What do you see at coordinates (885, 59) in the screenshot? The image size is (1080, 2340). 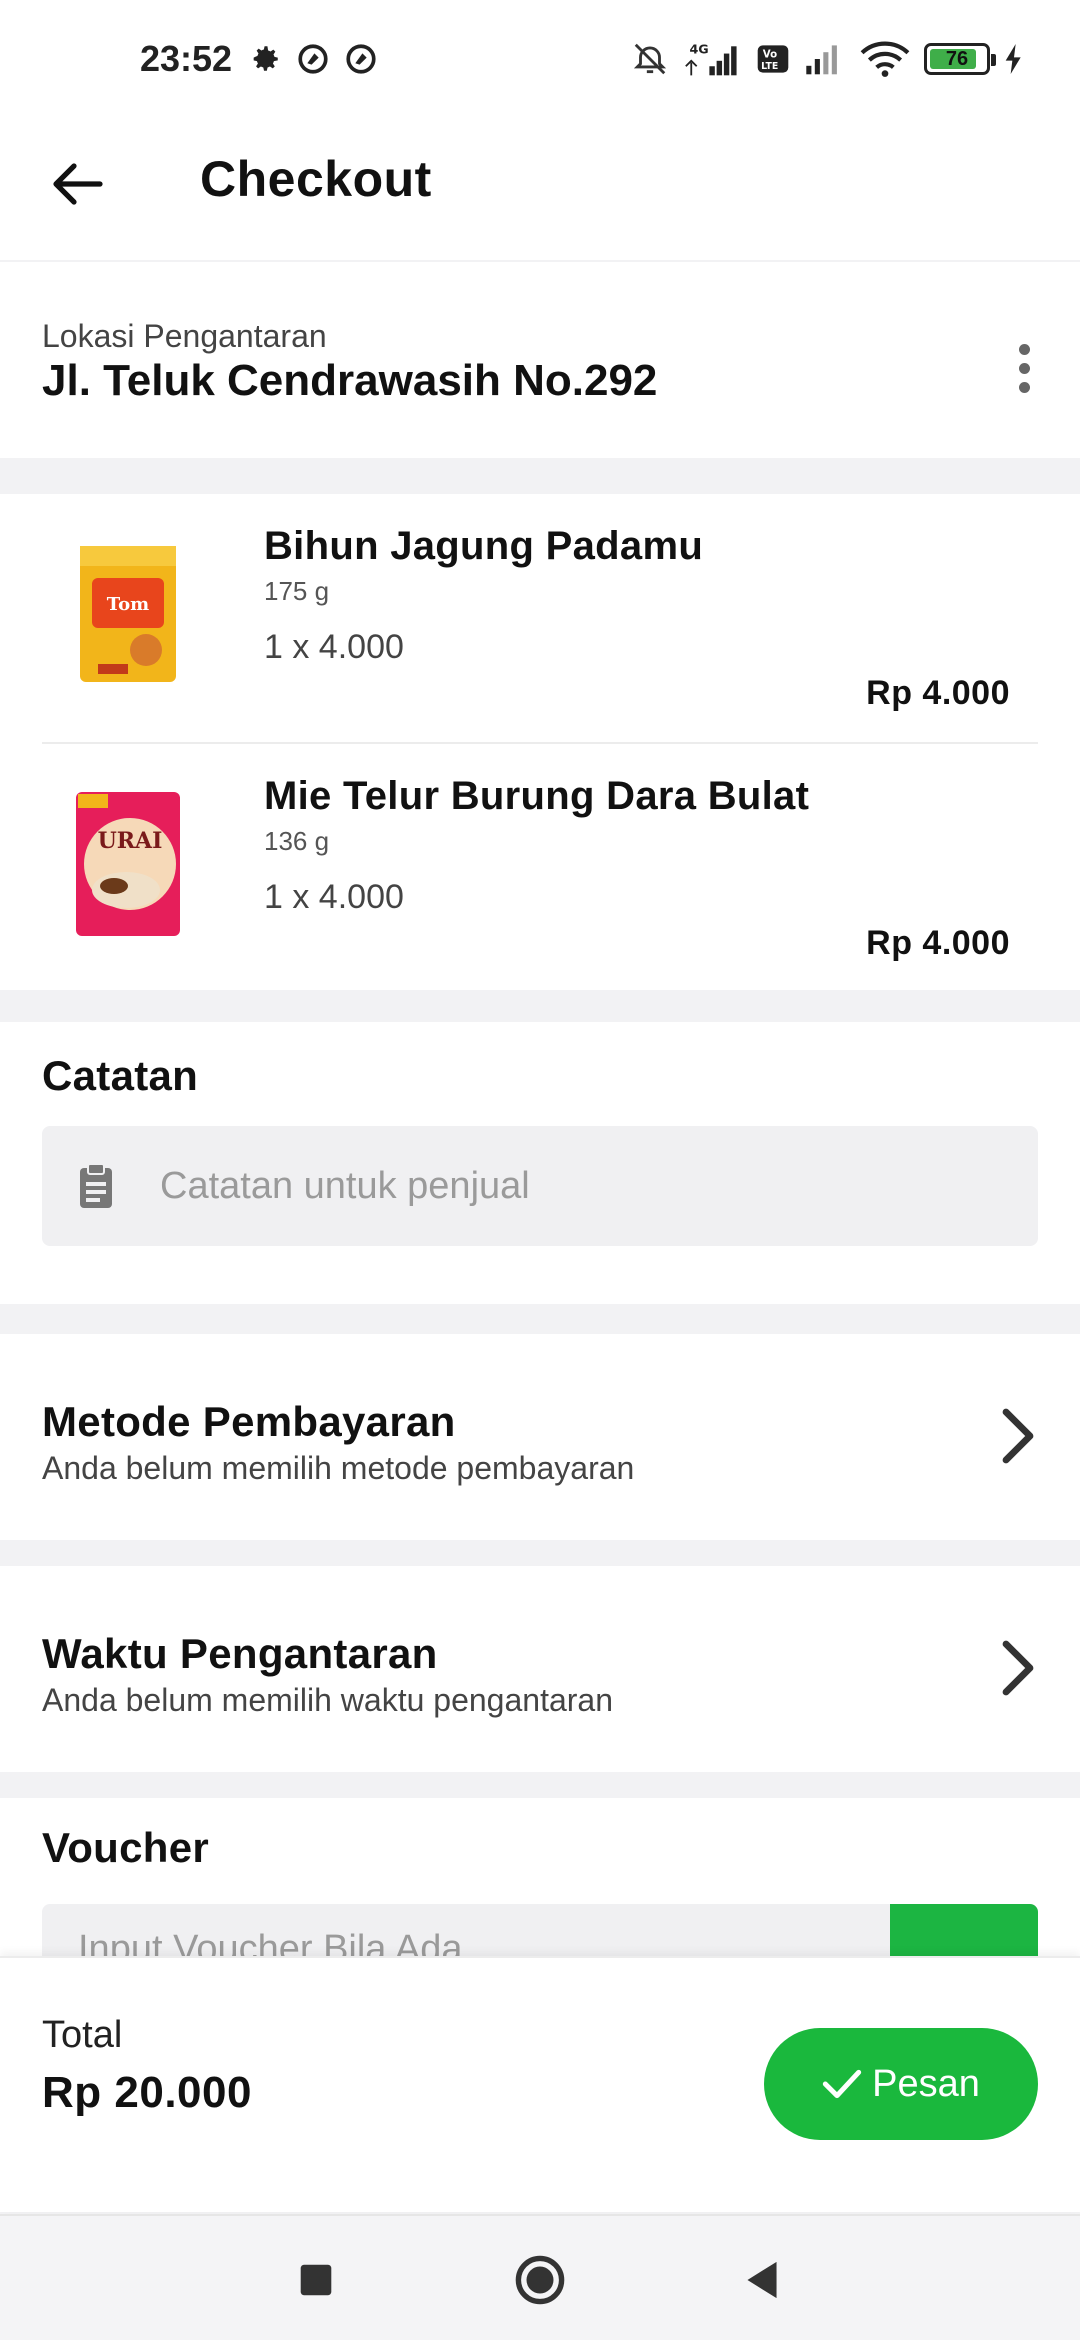 I see `wifi-icon` at bounding box center [885, 59].